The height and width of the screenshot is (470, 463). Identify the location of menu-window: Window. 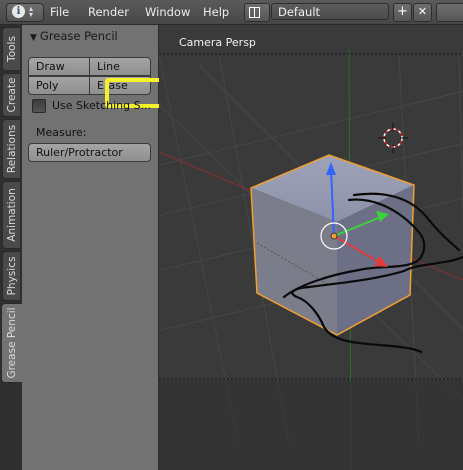
(167, 12).